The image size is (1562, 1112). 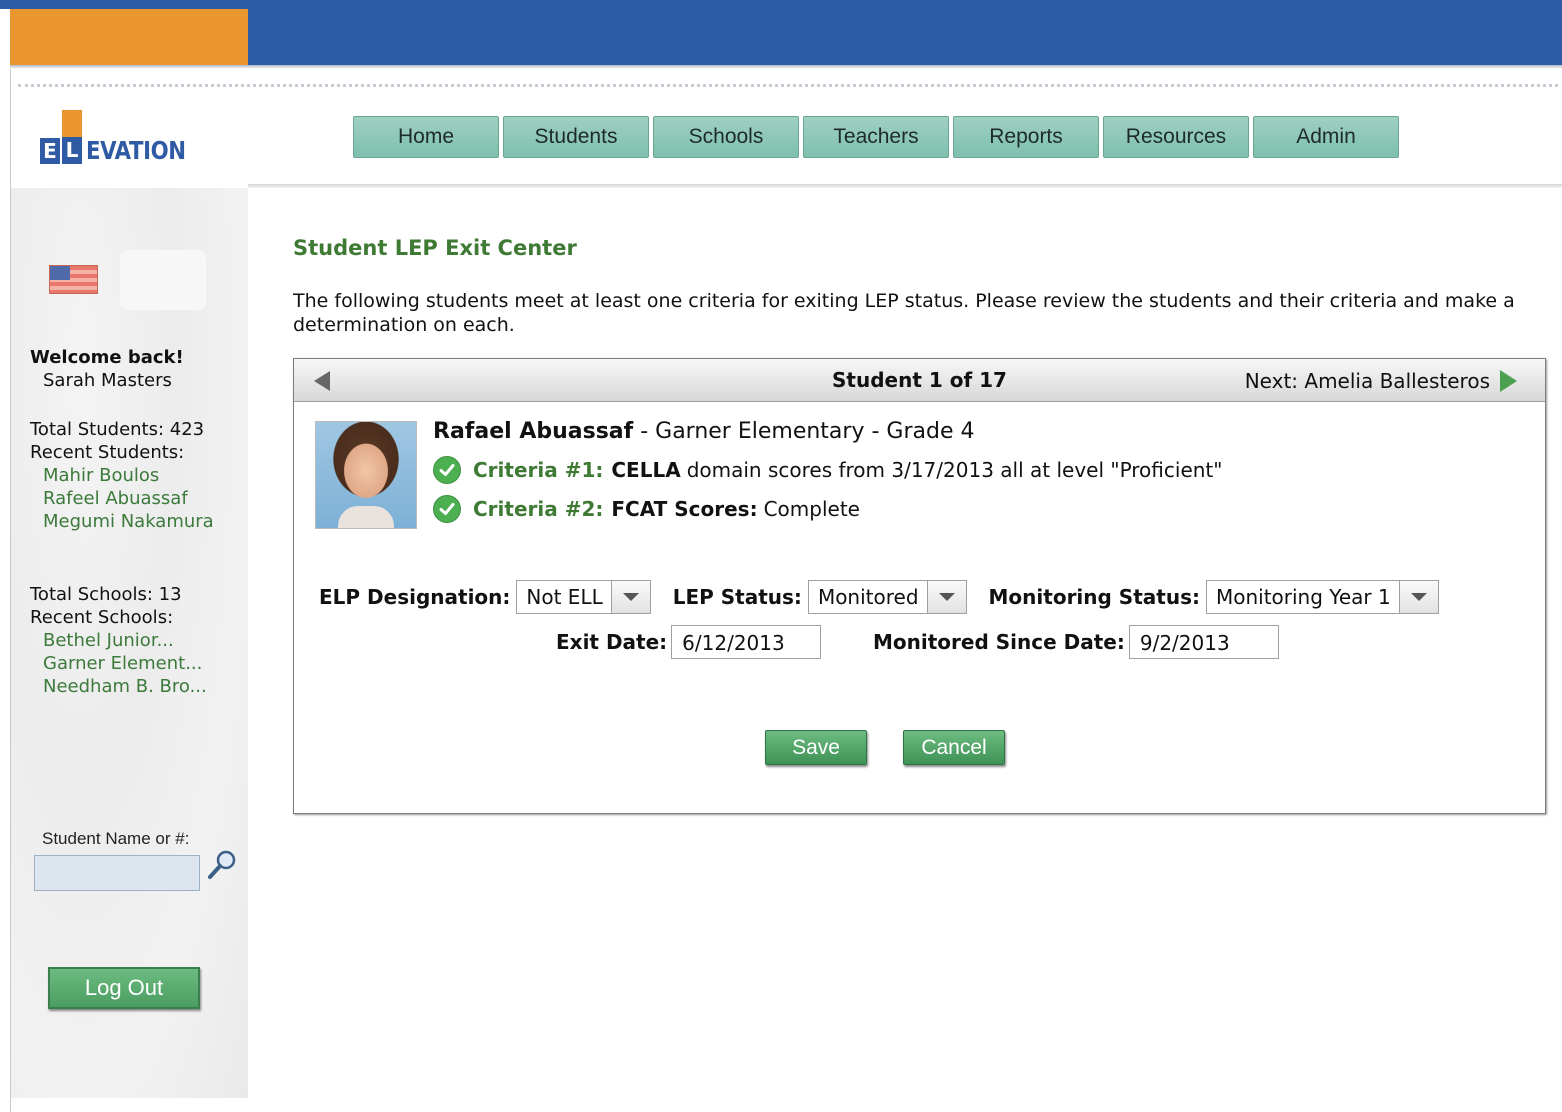 I want to click on monitoring-label: Monitoring Status:, so click(x=1094, y=597).